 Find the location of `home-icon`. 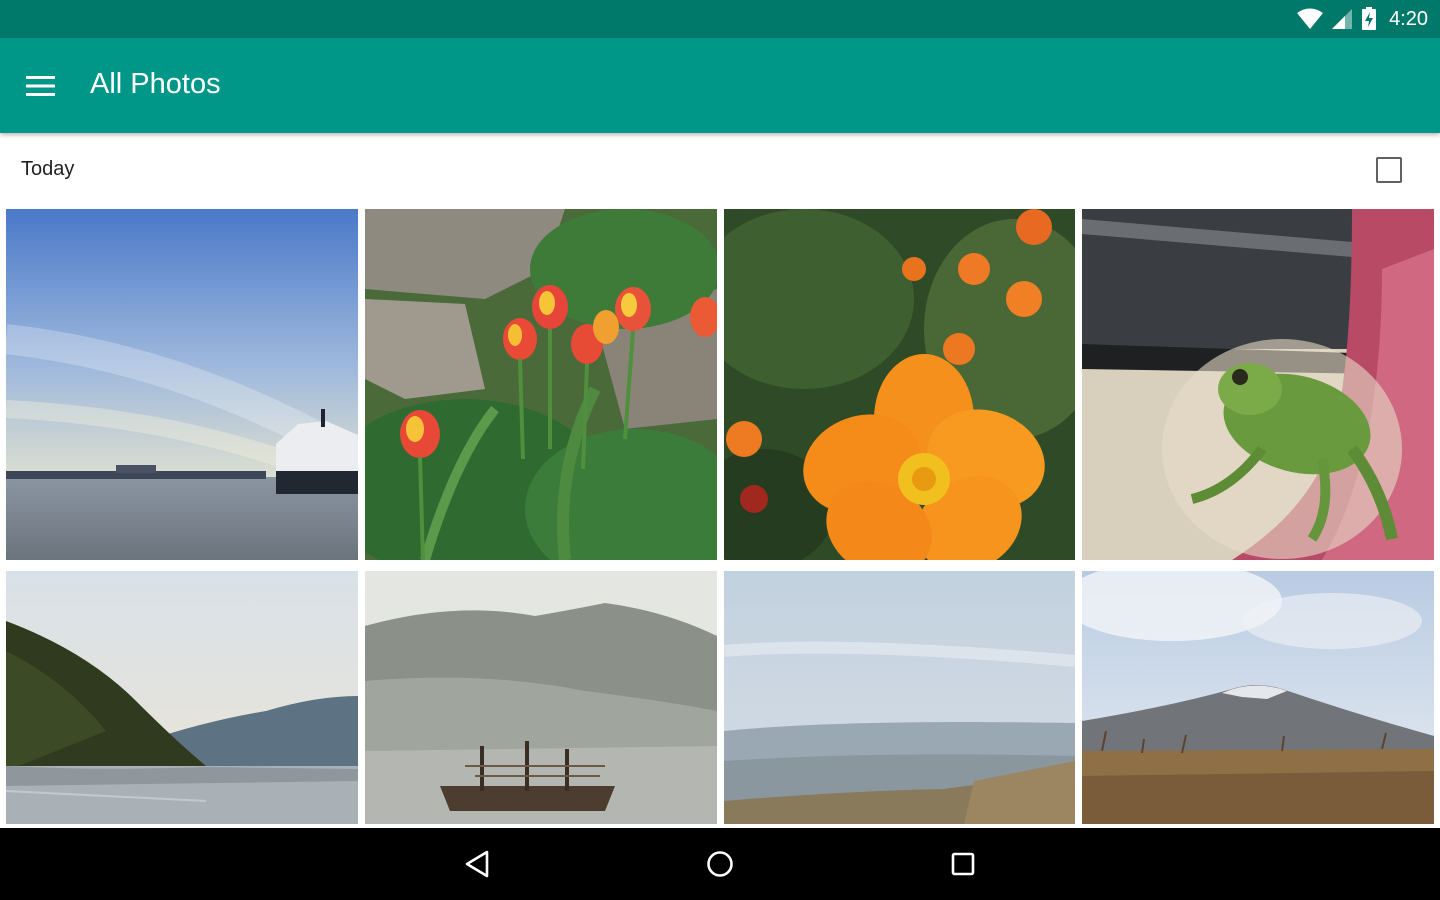

home-icon is located at coordinates (720, 864).